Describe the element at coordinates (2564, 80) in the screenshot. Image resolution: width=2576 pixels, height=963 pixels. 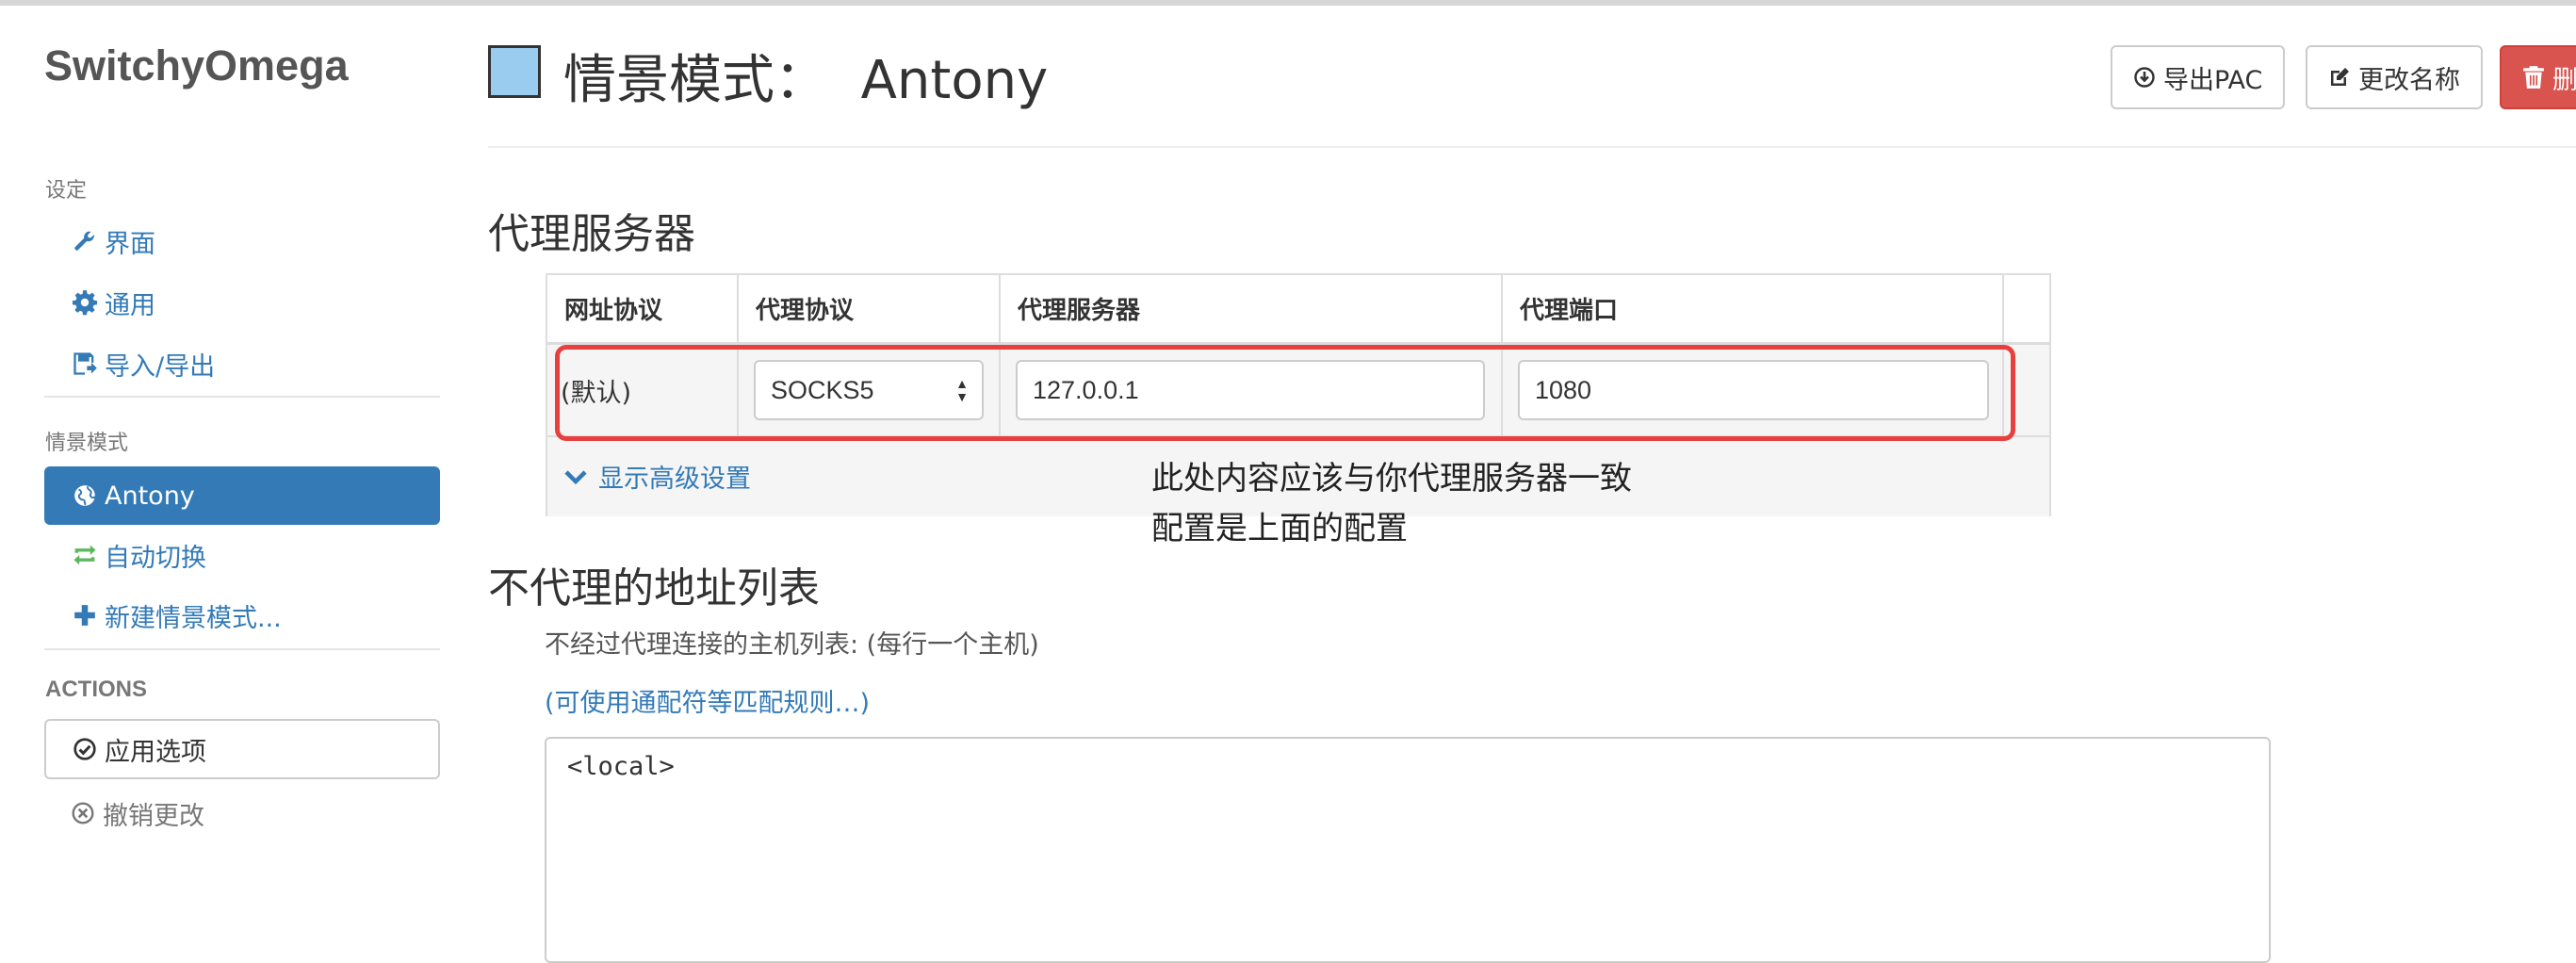
I see `delete-label: 删` at that location.